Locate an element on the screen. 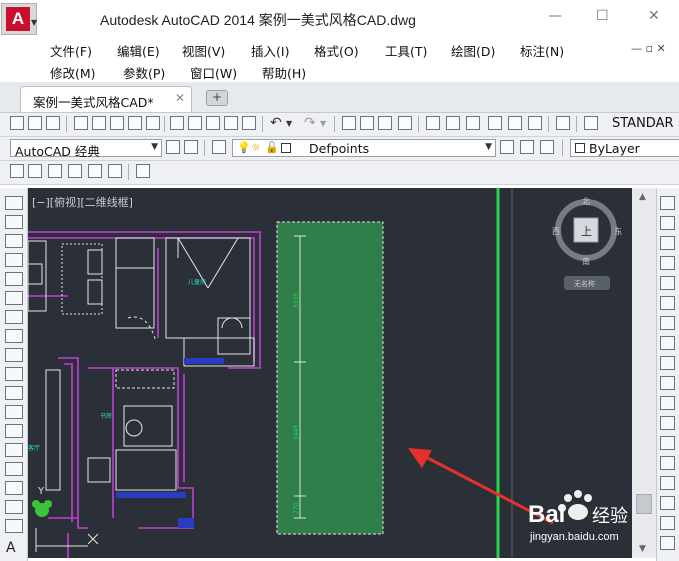 Image resolution: width=679 pixels, height=561 pixels. rotate-icon is located at coordinates (667, 323).